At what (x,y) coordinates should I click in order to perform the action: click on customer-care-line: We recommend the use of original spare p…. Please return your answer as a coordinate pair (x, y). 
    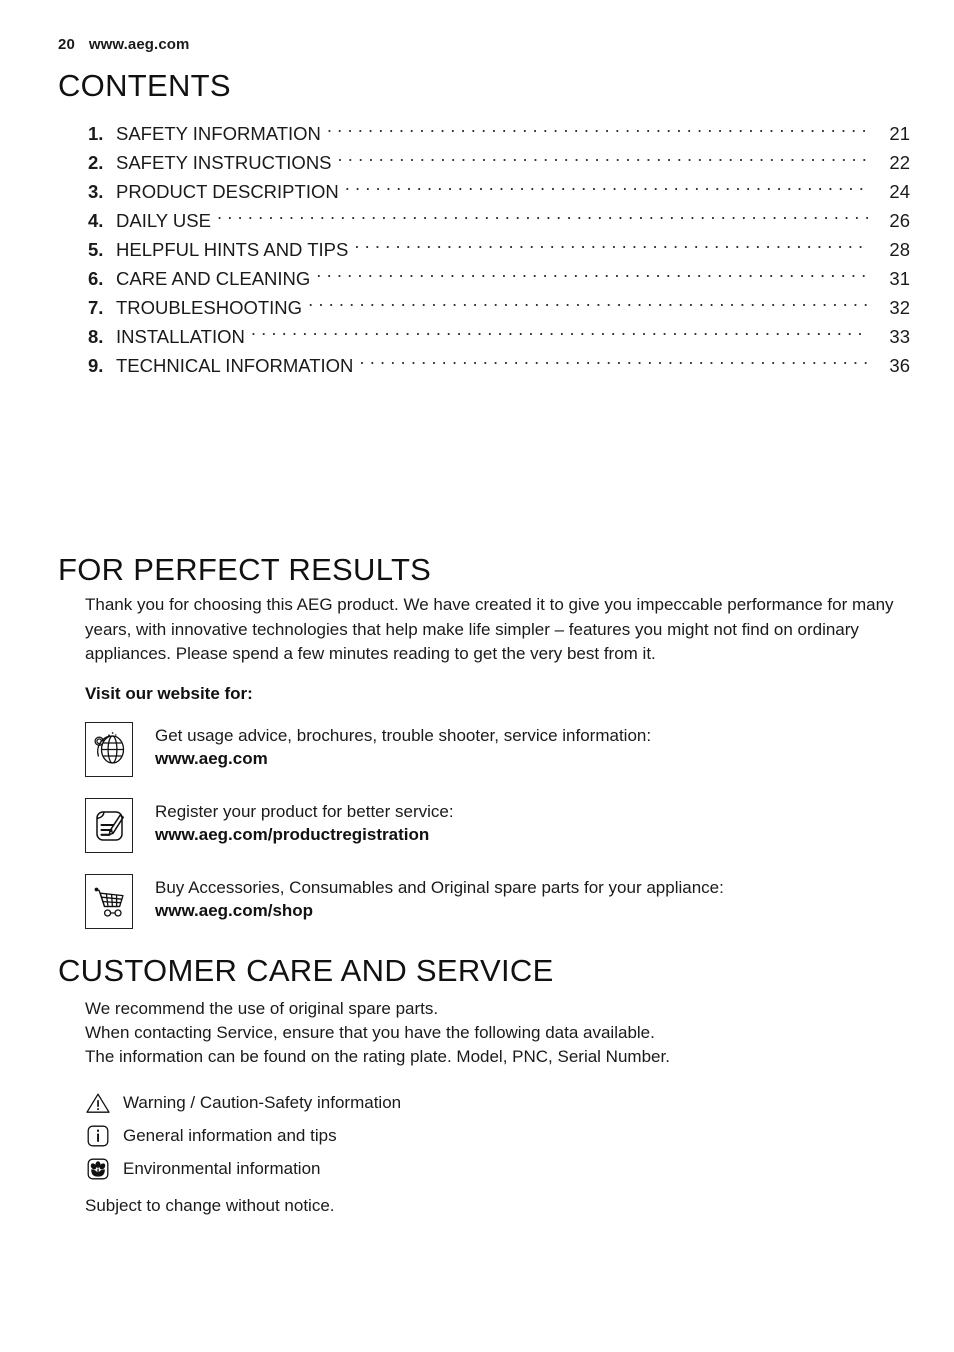
    Looking at the image, I should click on (262, 1008).